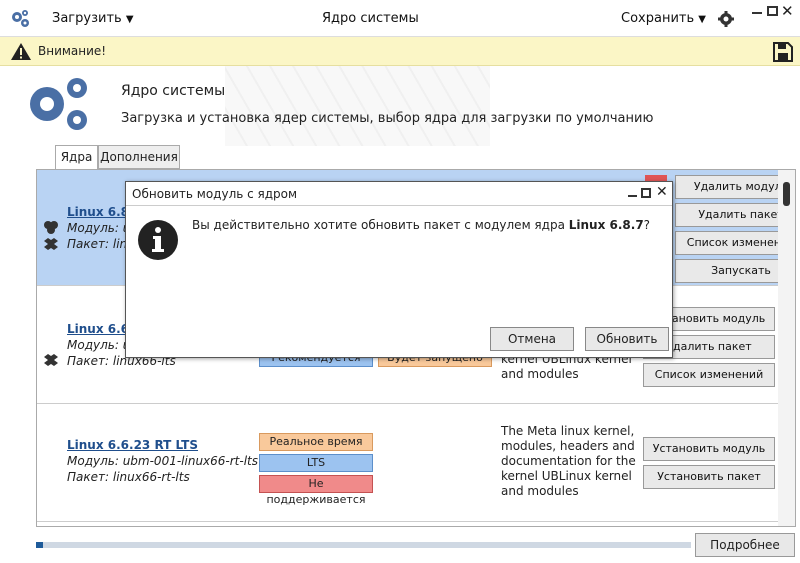 Image resolution: width=800 pixels, height=563 pixels. What do you see at coordinates (316, 442) in the screenshot?
I see `realtime-badge: Реальное время` at bounding box center [316, 442].